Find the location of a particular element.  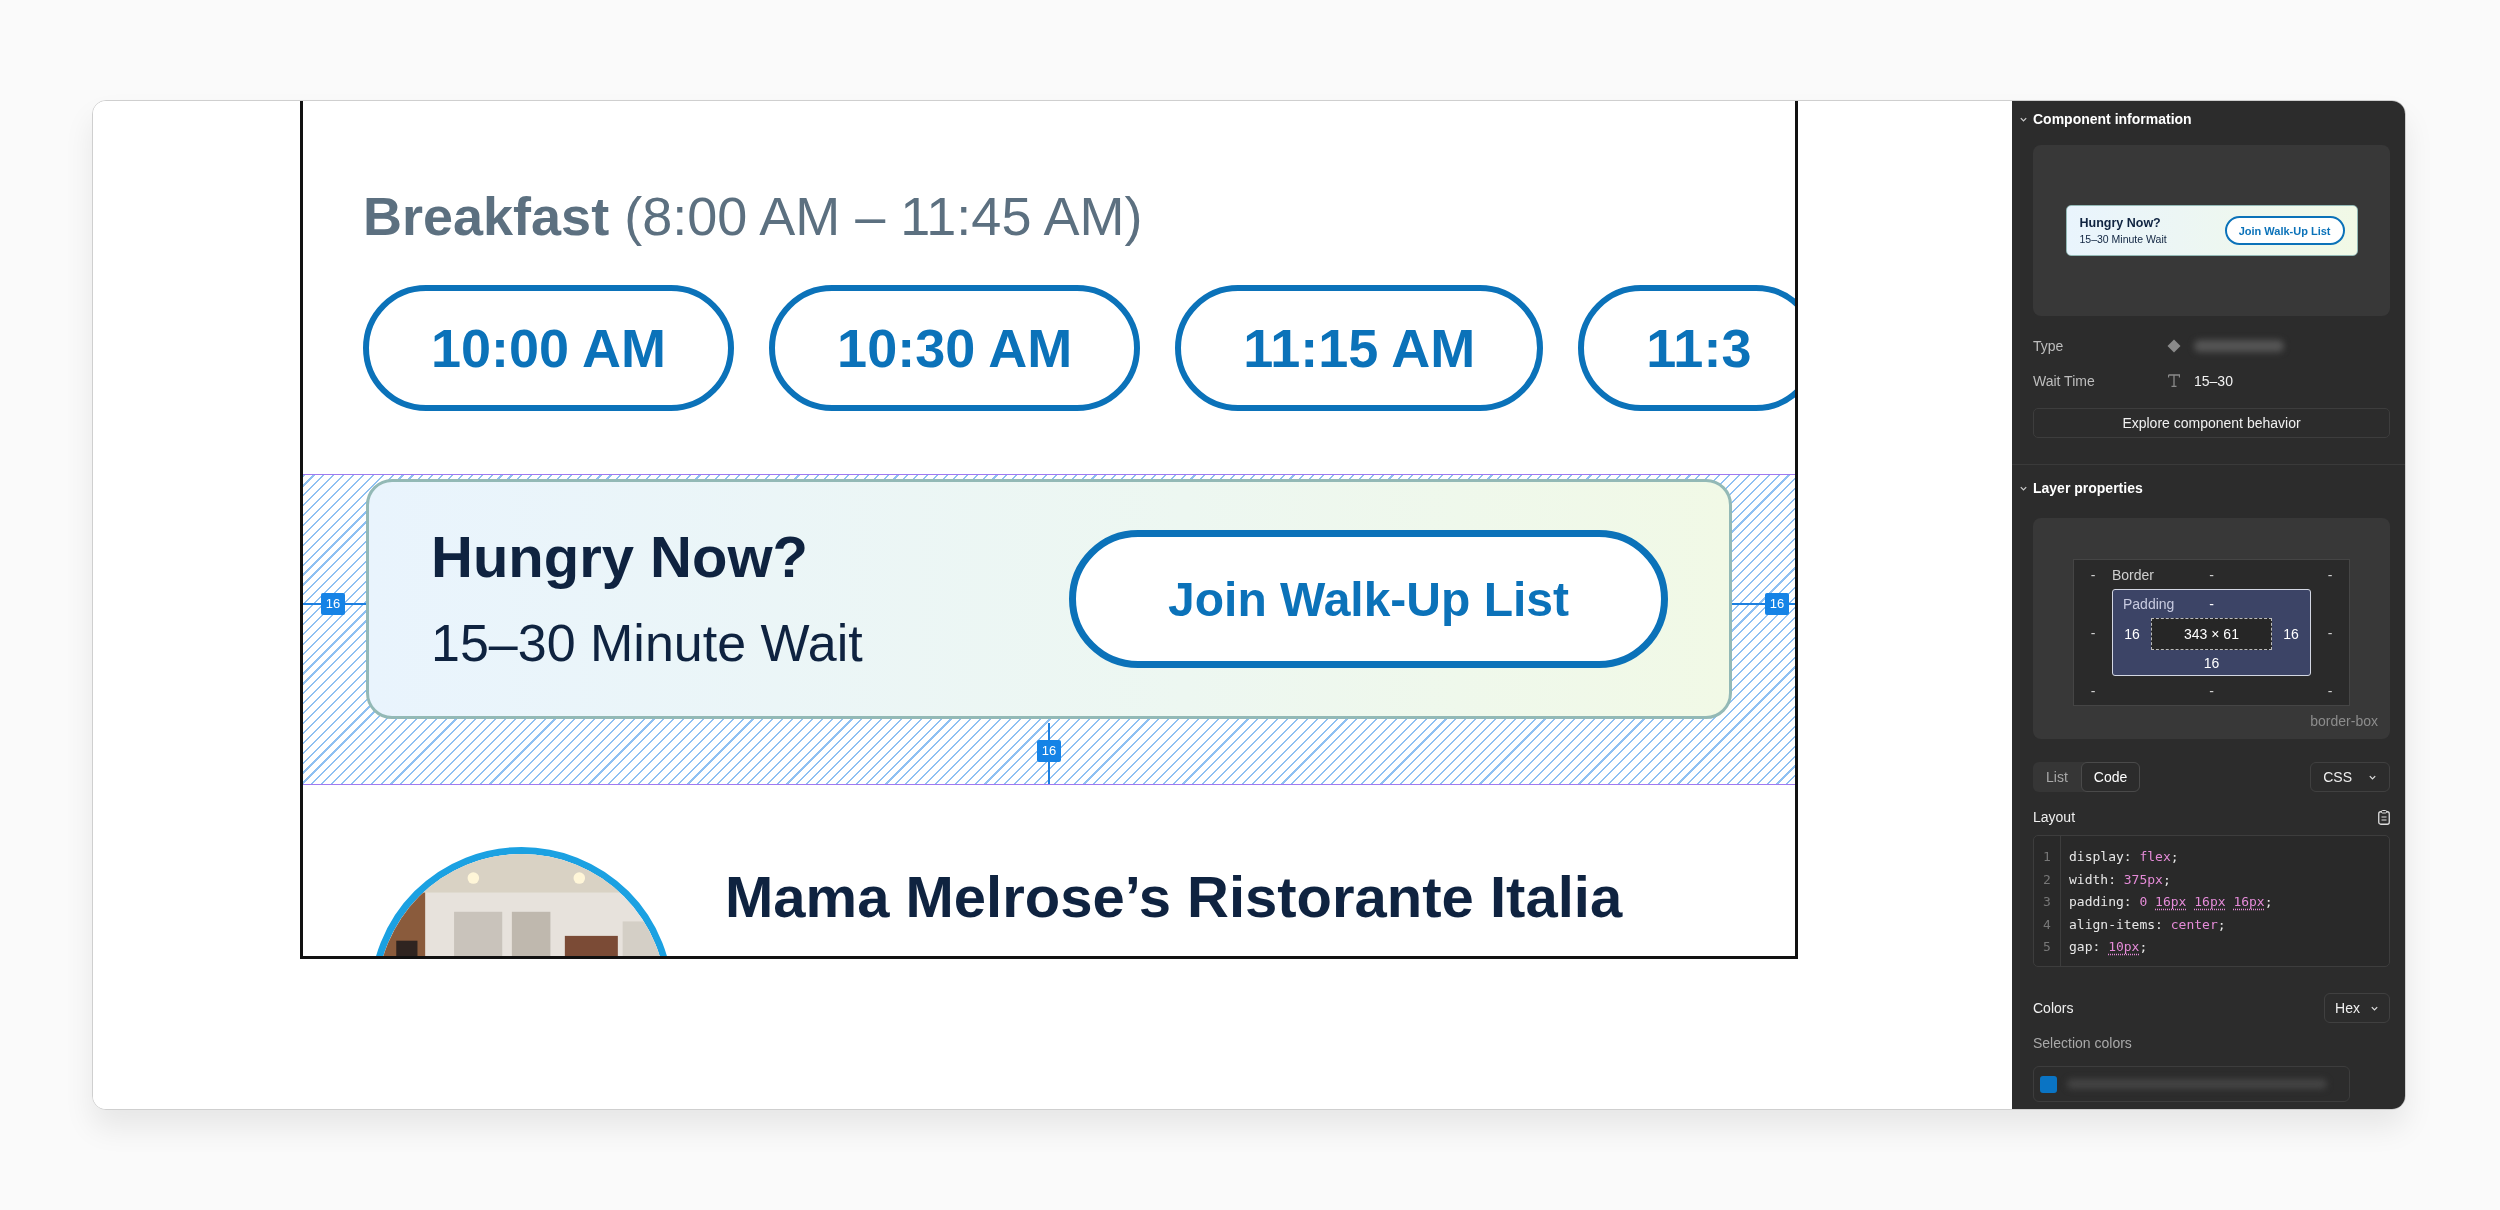

property-label: Type is located at coordinates (2049, 345).